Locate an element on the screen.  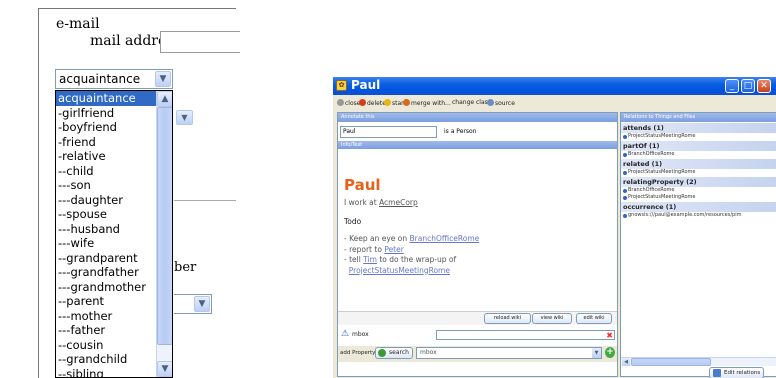
edit-icon is located at coordinates (717, 373).